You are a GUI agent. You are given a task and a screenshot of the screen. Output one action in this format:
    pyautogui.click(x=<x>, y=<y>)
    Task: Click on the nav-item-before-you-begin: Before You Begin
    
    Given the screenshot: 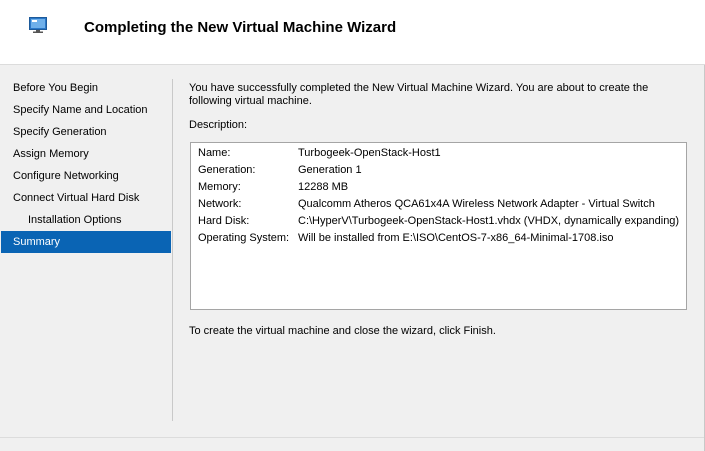 What is the action you would take?
    pyautogui.click(x=86, y=88)
    